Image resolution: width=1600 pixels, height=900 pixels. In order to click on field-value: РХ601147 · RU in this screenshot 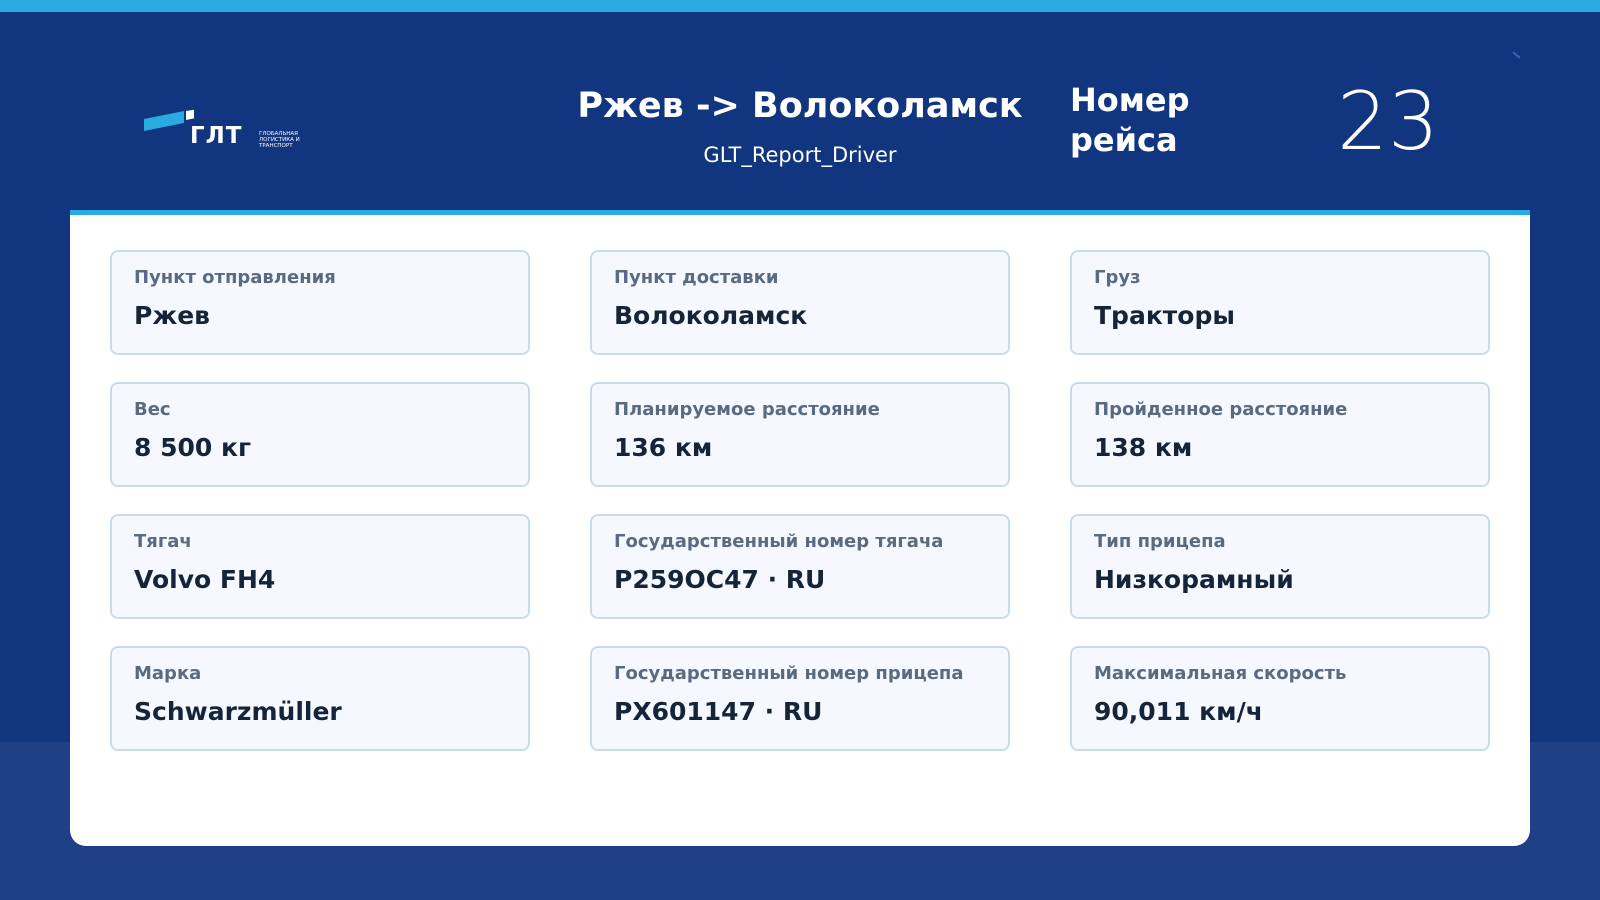, I will do `click(718, 711)`.